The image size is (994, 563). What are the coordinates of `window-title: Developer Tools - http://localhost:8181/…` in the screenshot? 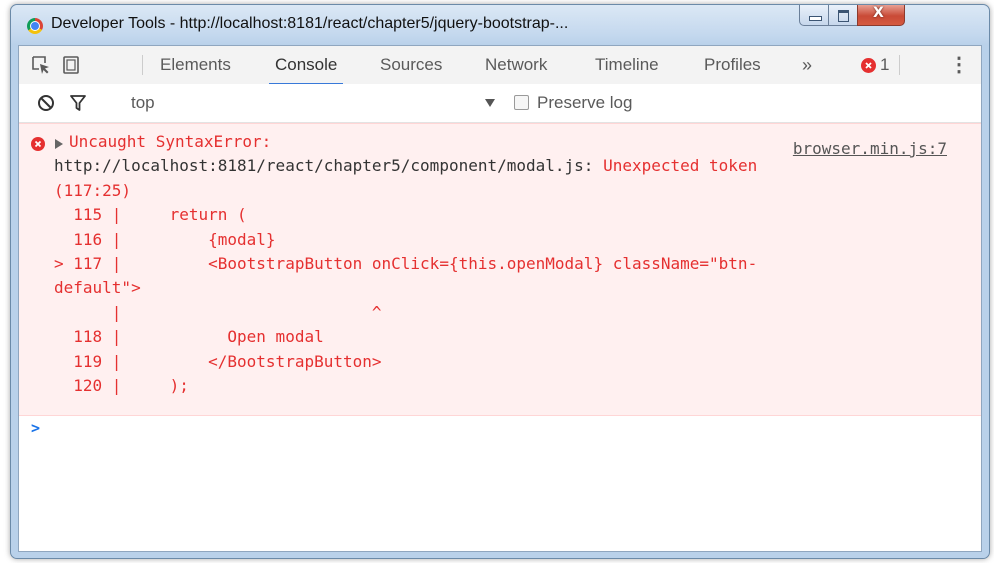 It's located at (310, 23).